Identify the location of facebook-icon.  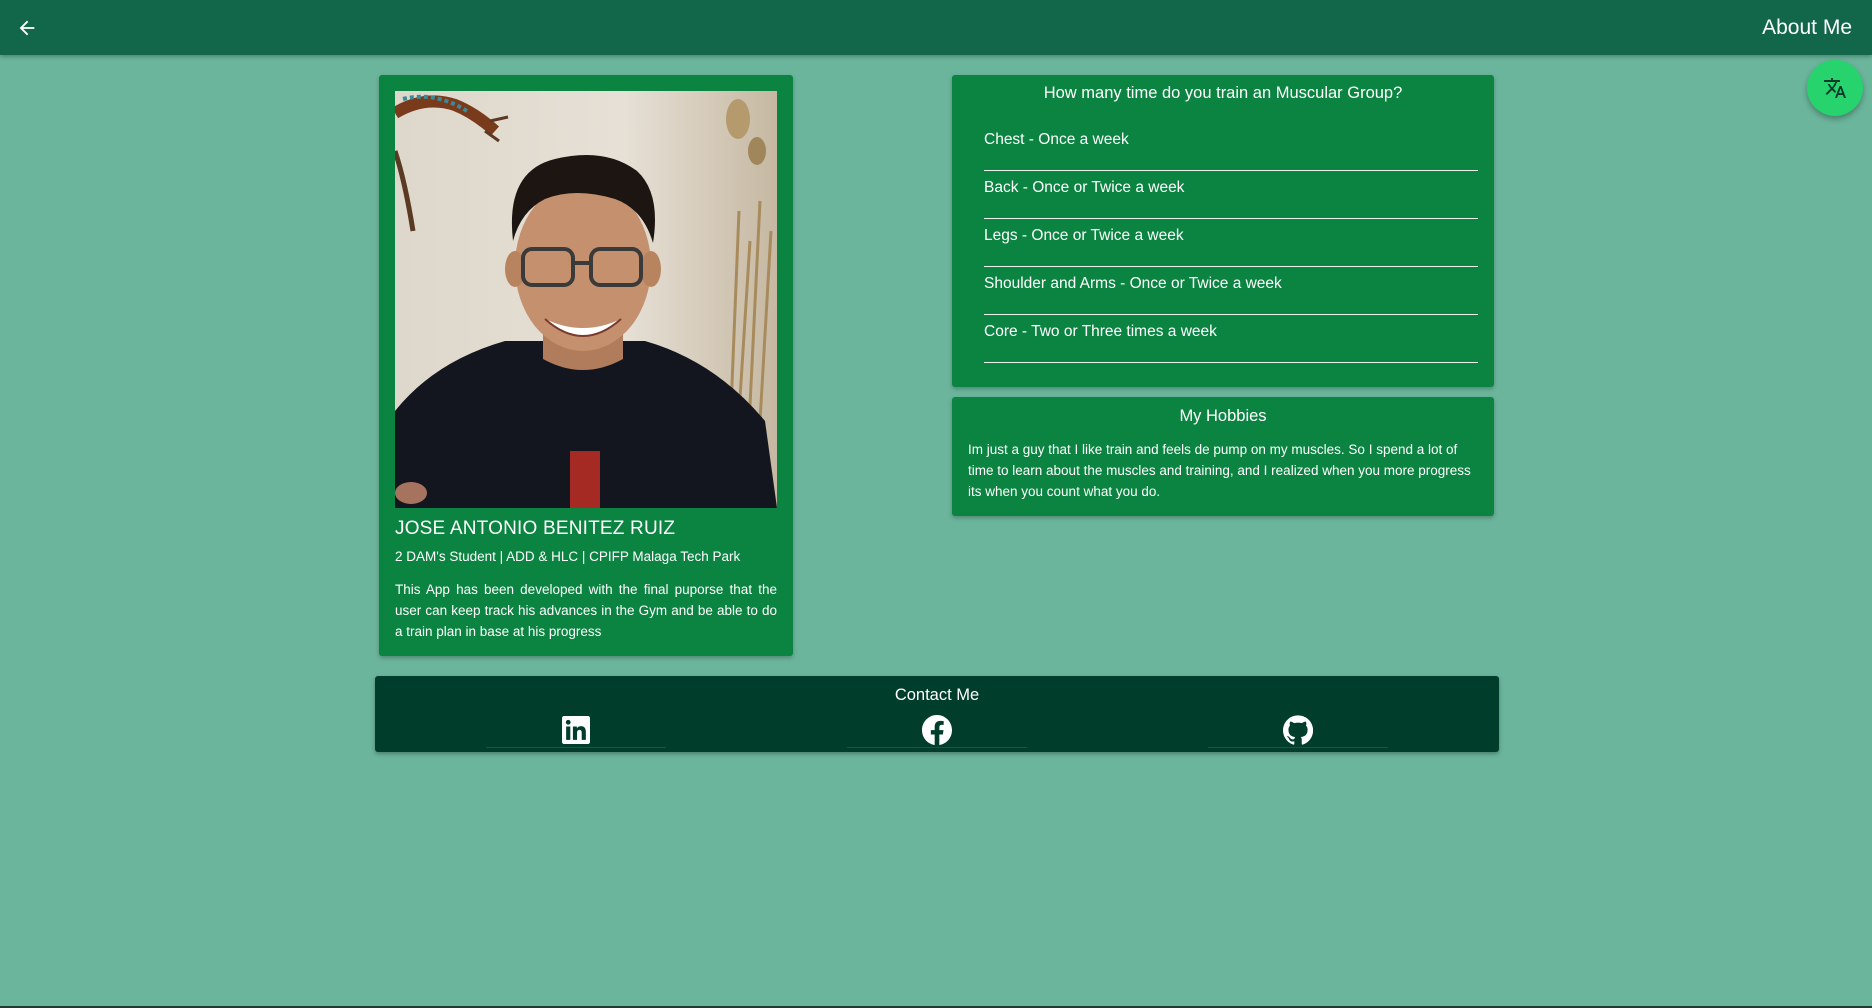
(937, 729).